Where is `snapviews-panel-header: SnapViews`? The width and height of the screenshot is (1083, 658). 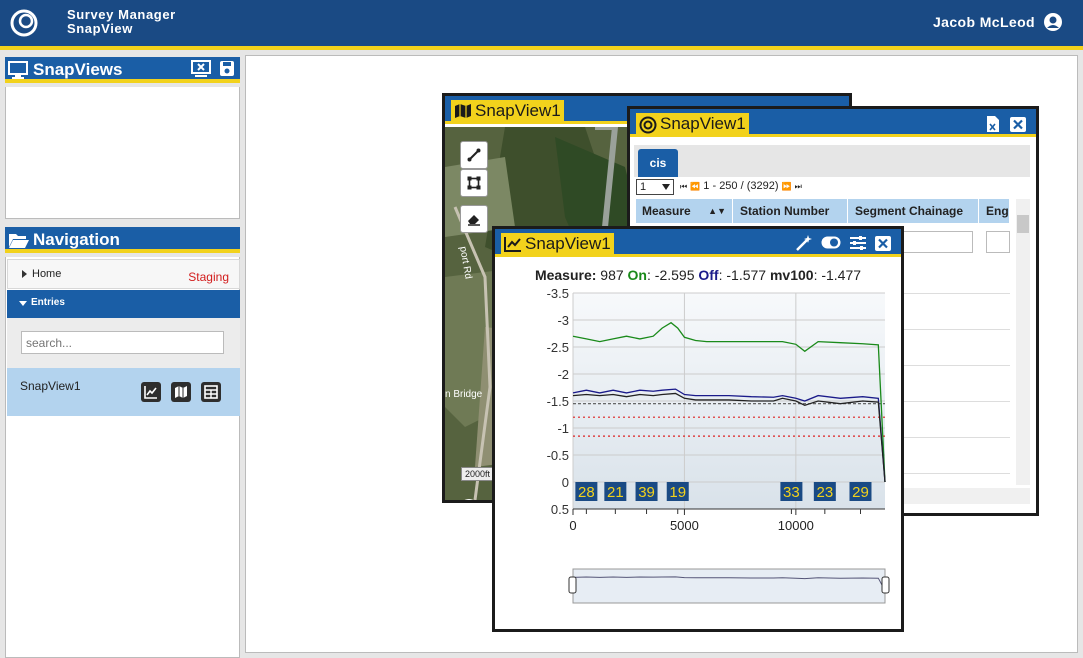 snapviews-panel-header: SnapViews is located at coordinates (122, 70).